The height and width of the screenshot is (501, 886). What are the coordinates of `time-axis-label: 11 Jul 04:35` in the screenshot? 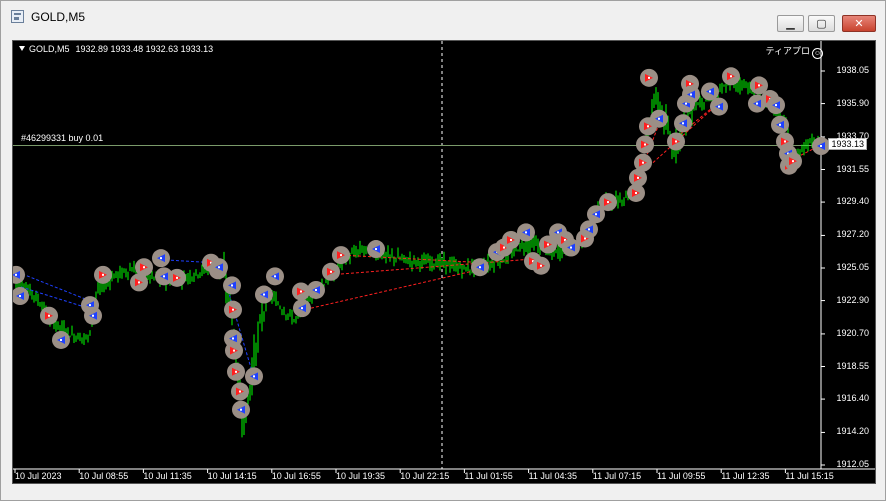 It's located at (552, 476).